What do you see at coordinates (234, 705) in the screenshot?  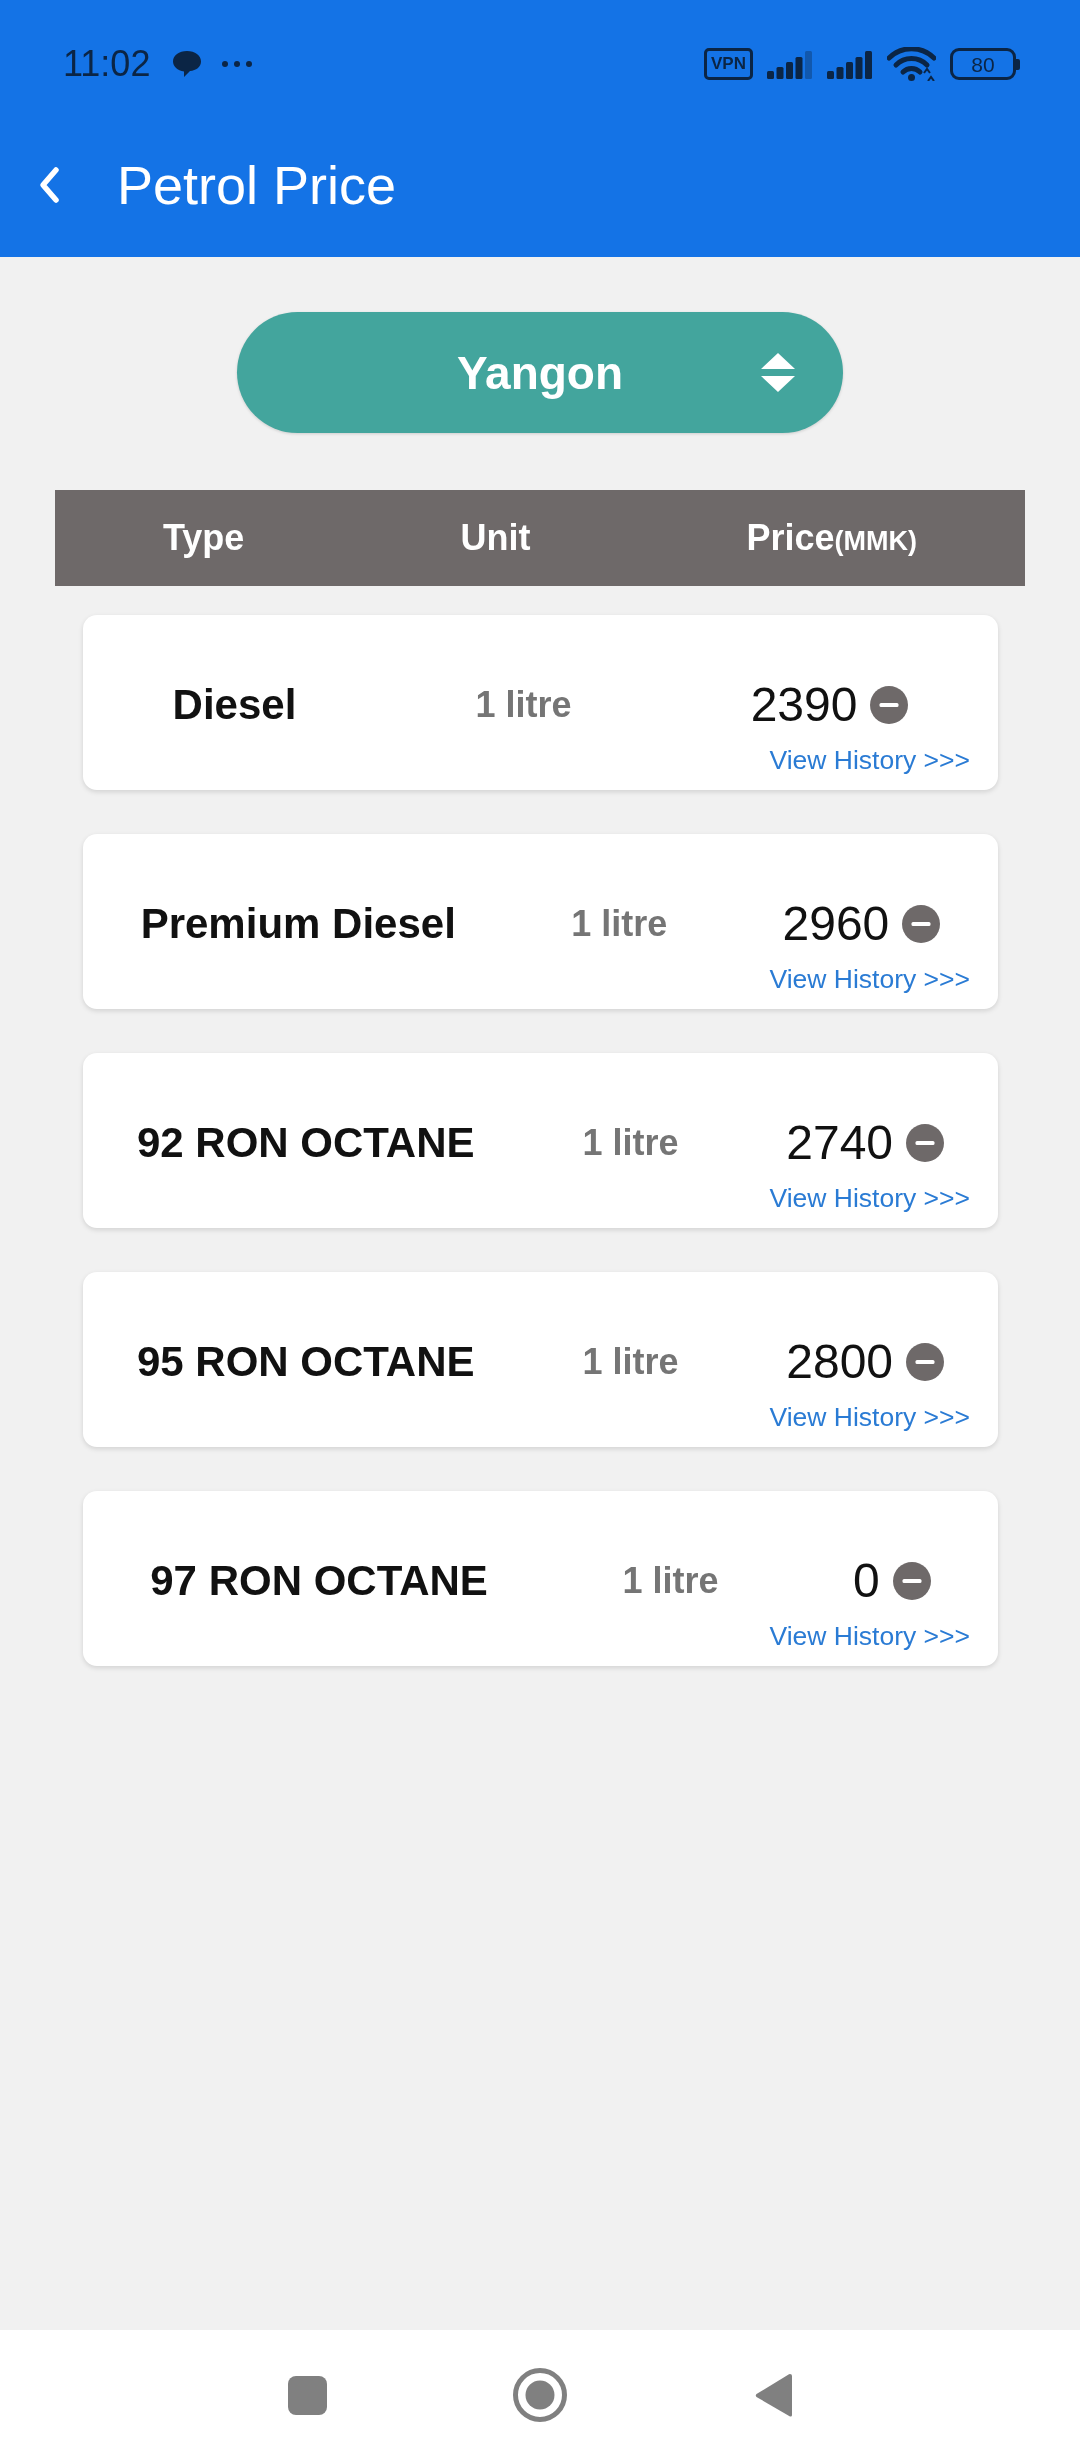 I see `fuel-type: Diesel` at bounding box center [234, 705].